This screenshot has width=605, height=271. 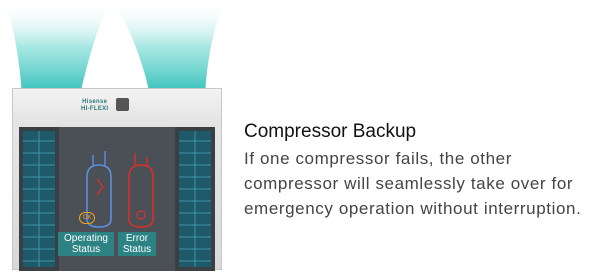 I want to click on unit-top-panel: Hisense HI-FLEXI, so click(x=117, y=108).